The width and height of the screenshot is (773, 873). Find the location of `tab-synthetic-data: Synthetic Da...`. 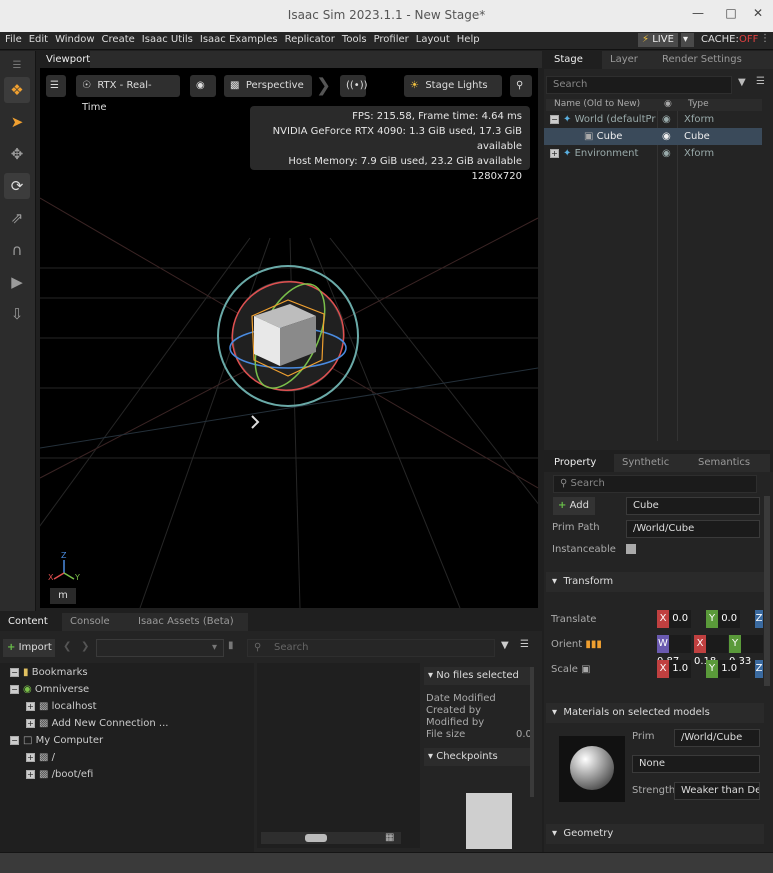

tab-synthetic-data: Synthetic Da... is located at coordinates (652, 470).